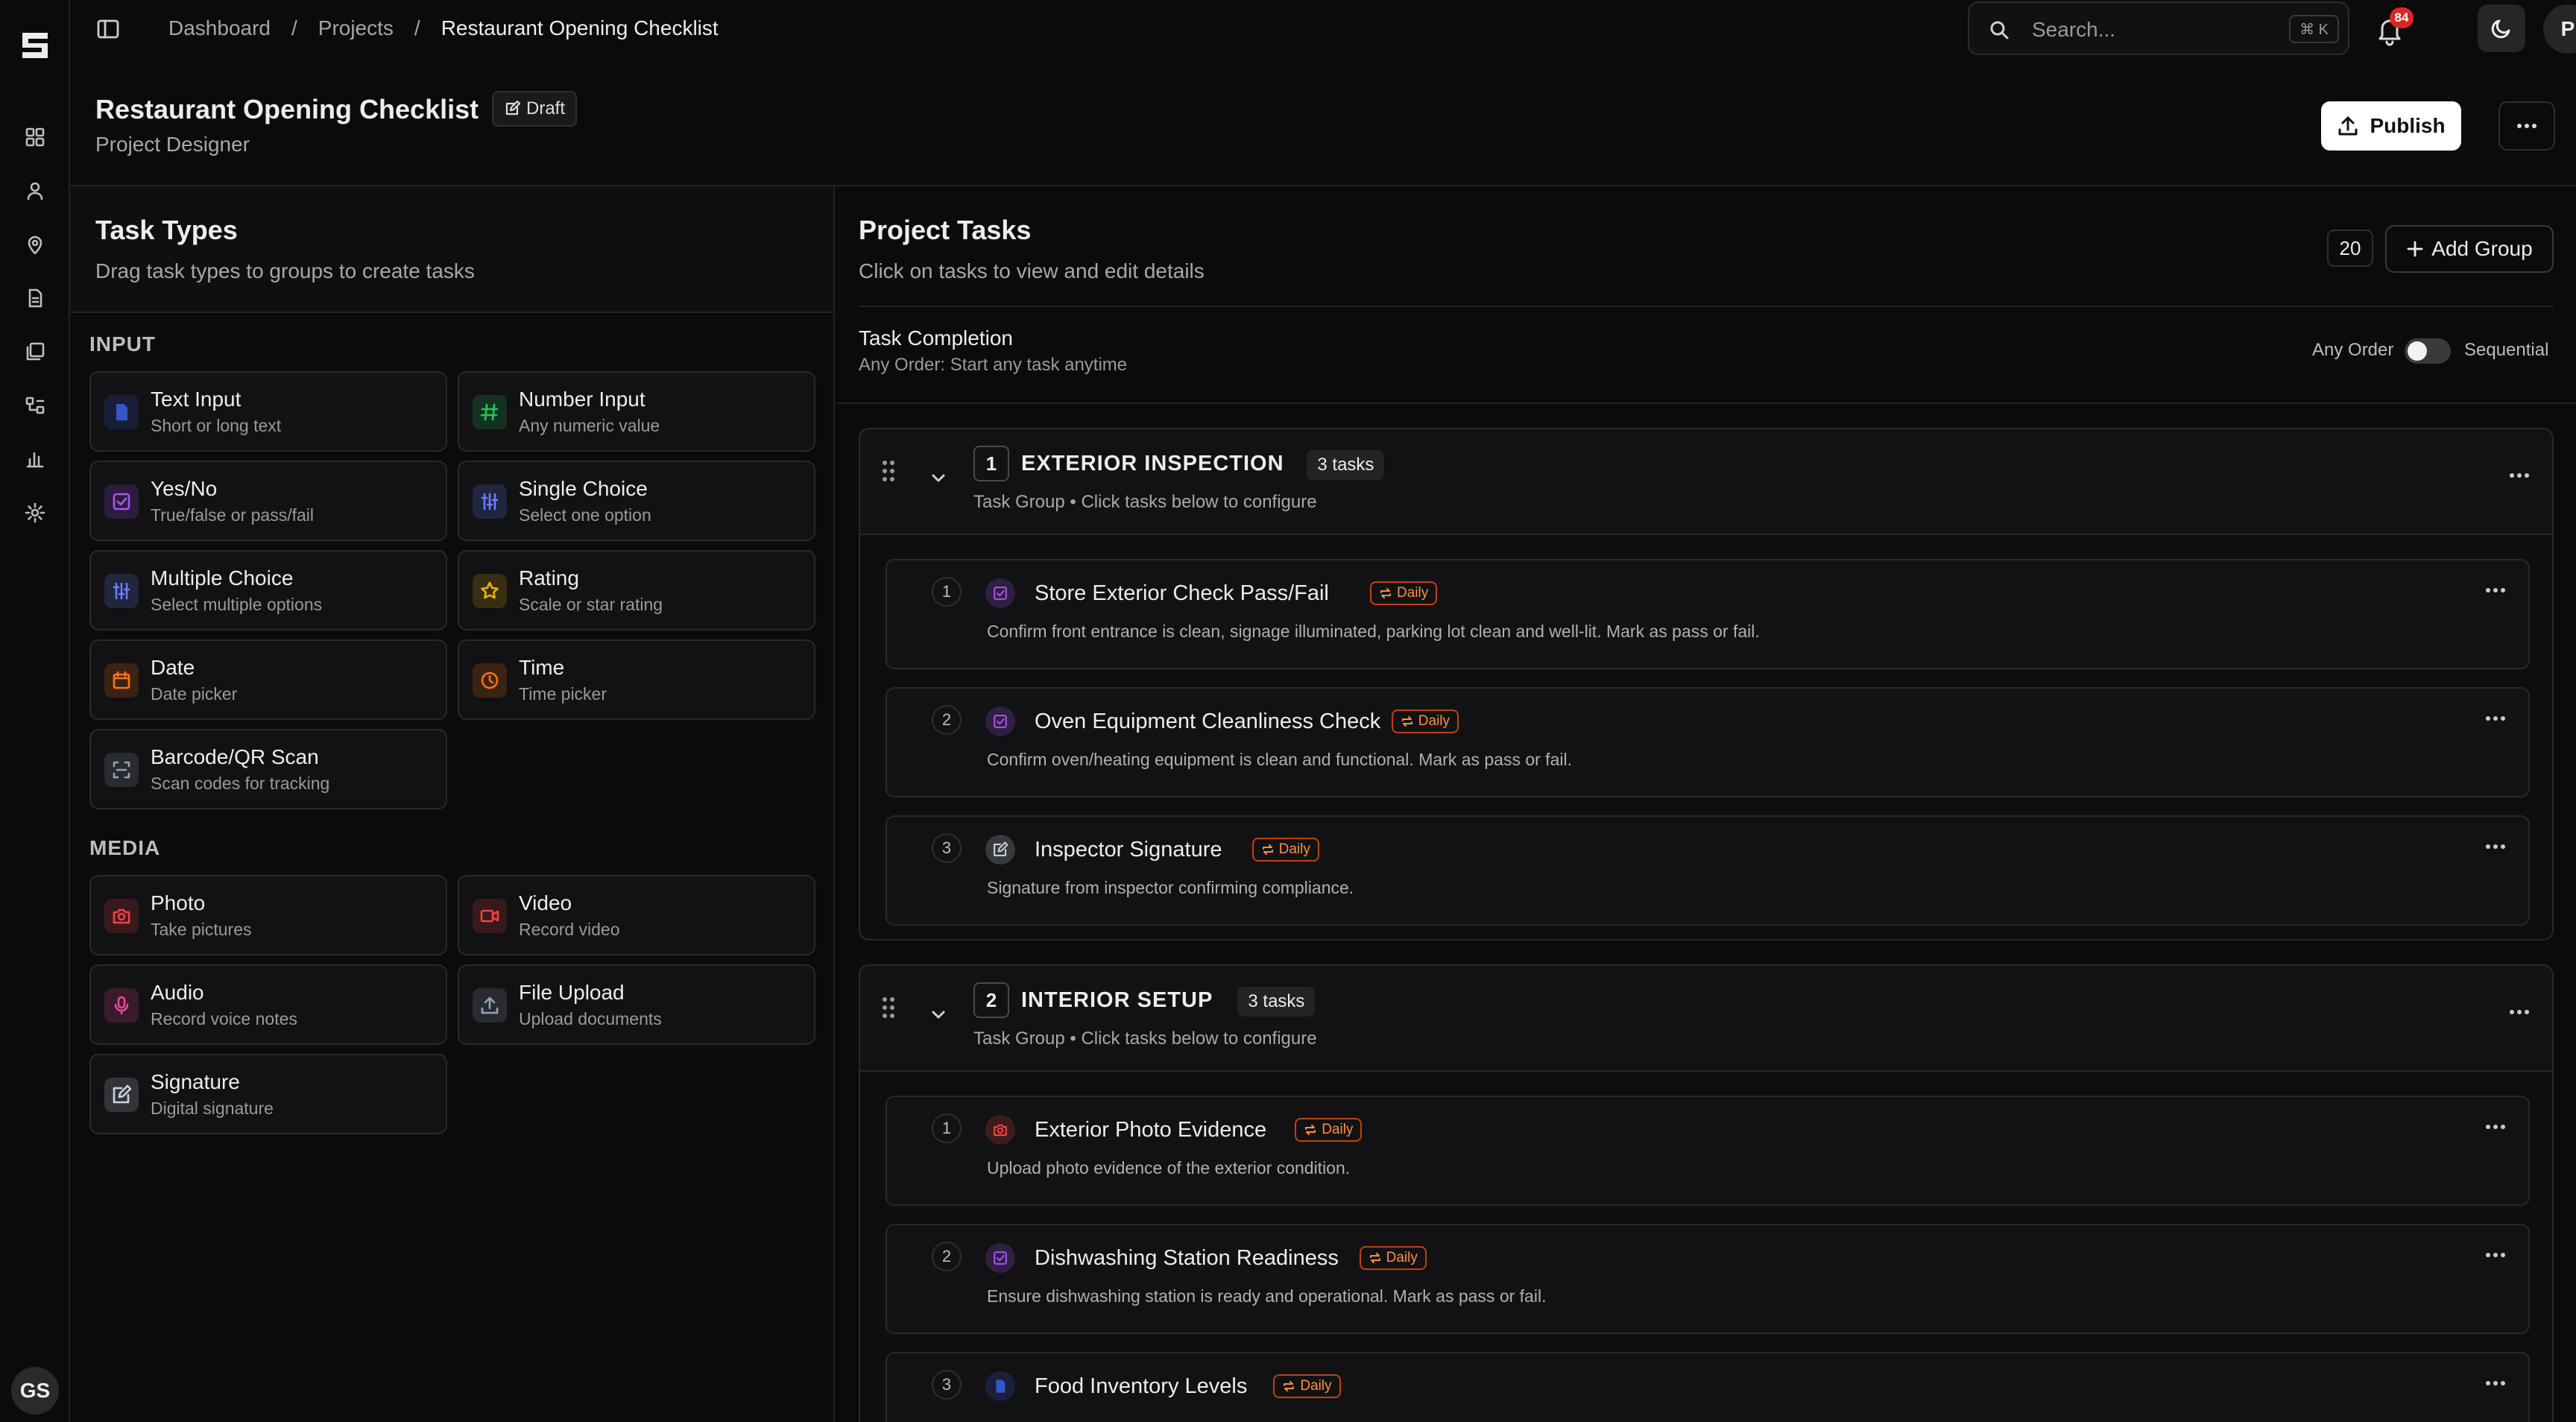 Image resolution: width=2576 pixels, height=1422 pixels. Describe the element at coordinates (1000, 1130) in the screenshot. I see `camera-icon` at that location.